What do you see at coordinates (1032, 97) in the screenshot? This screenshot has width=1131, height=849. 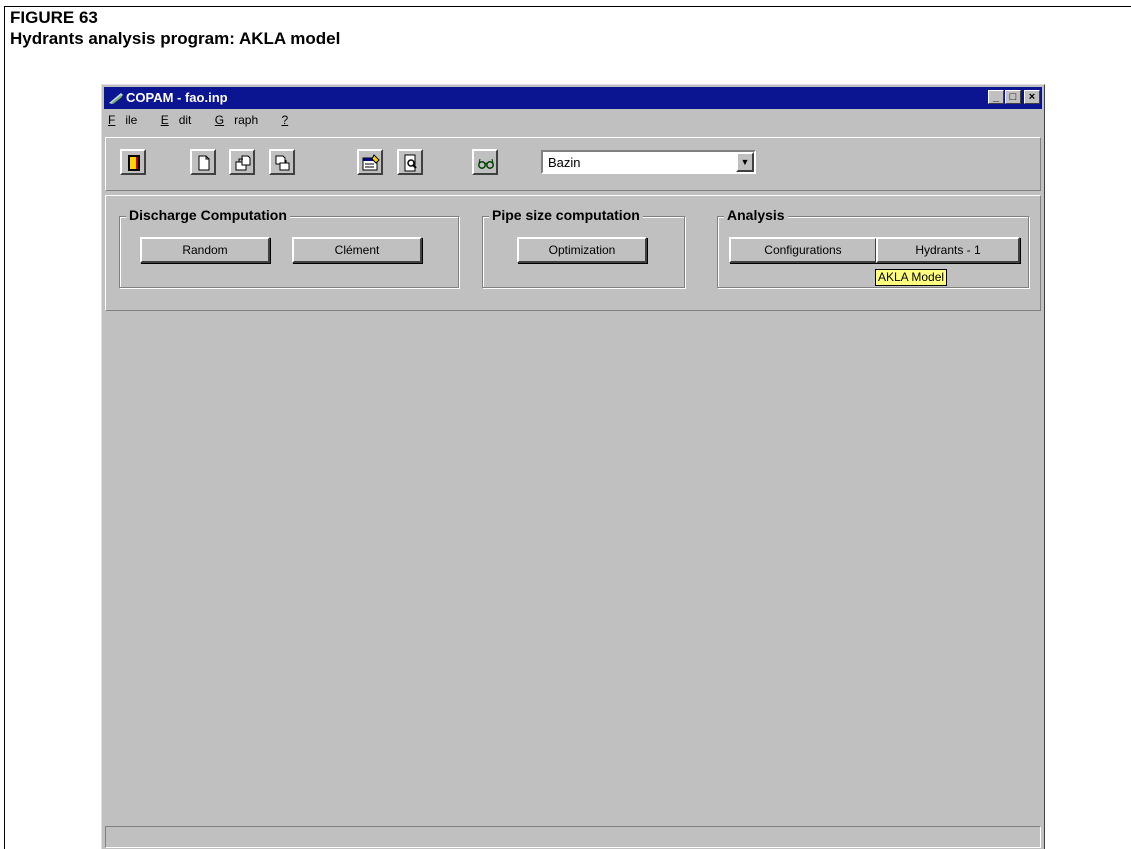 I see `close-button: ×` at bounding box center [1032, 97].